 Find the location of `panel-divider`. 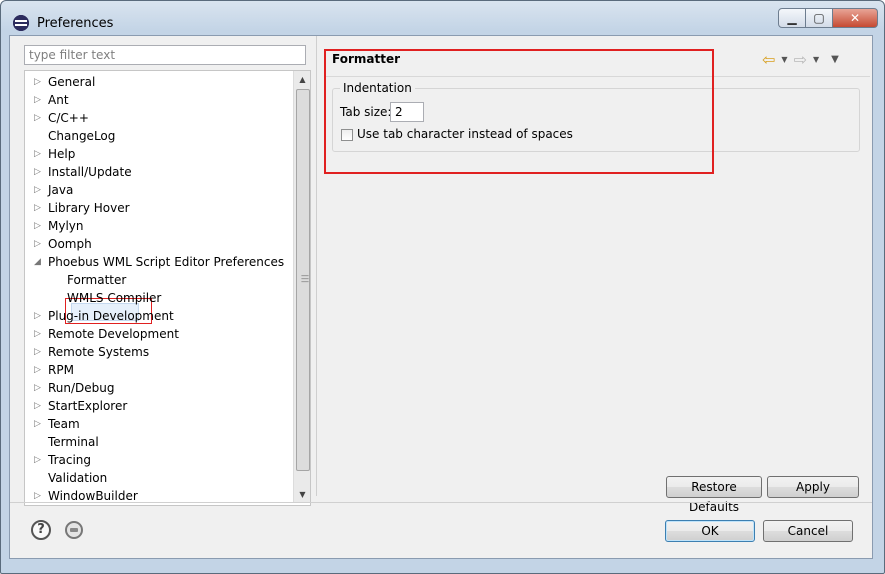

panel-divider is located at coordinates (316, 266).